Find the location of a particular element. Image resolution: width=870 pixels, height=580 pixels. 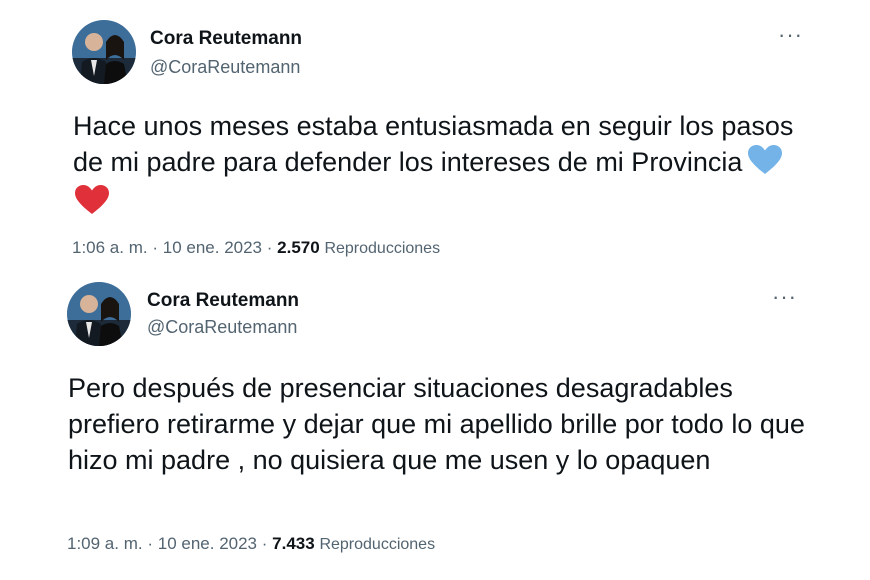

view-count: 2.570 is located at coordinates (298, 247).